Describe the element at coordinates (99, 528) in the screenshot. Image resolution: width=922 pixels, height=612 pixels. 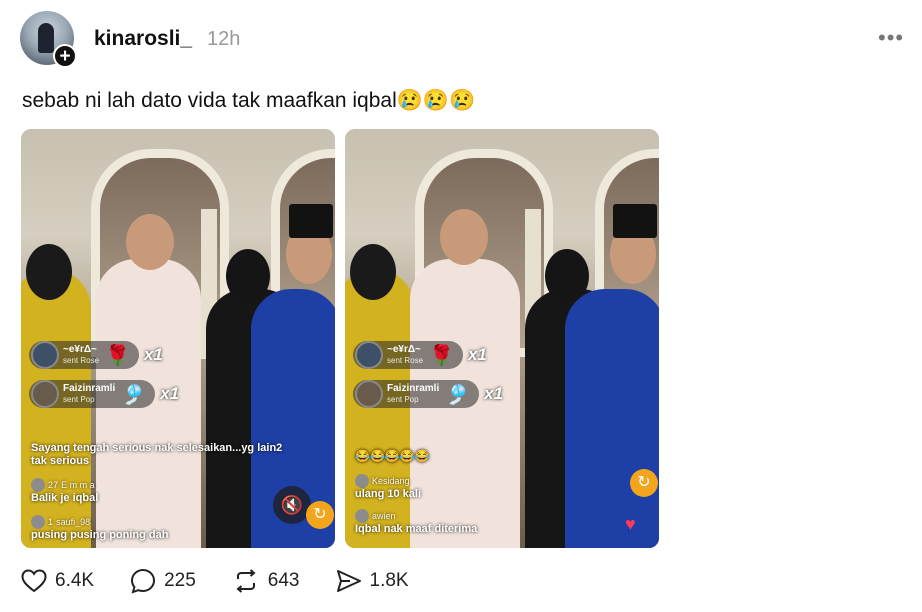
I see `live-comment: 1 saufi_98 pusing pusing poning dah` at that location.